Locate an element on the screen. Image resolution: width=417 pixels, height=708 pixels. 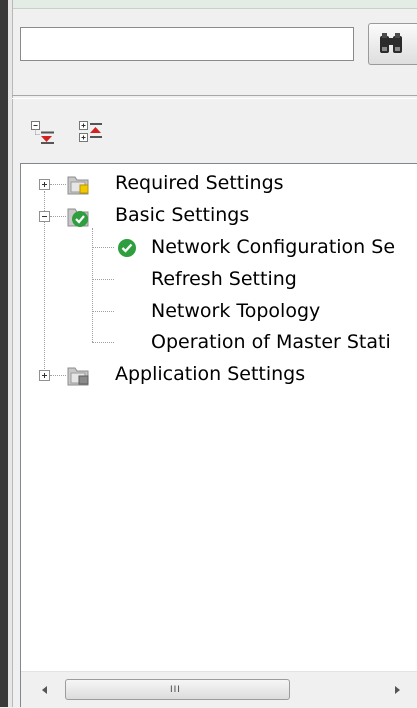
tree-item-required-settings: Required Settings is located at coordinates (199, 183).